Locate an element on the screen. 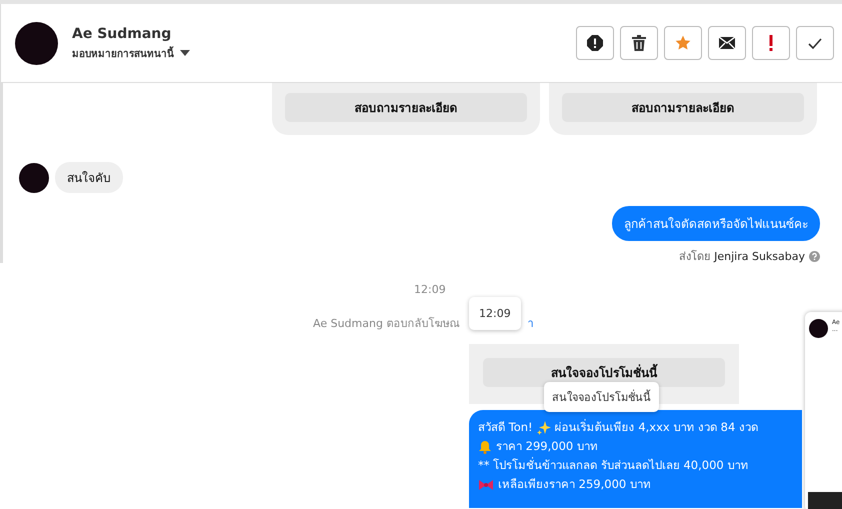 This screenshot has width=842, height=509. star-icon is located at coordinates (683, 43).